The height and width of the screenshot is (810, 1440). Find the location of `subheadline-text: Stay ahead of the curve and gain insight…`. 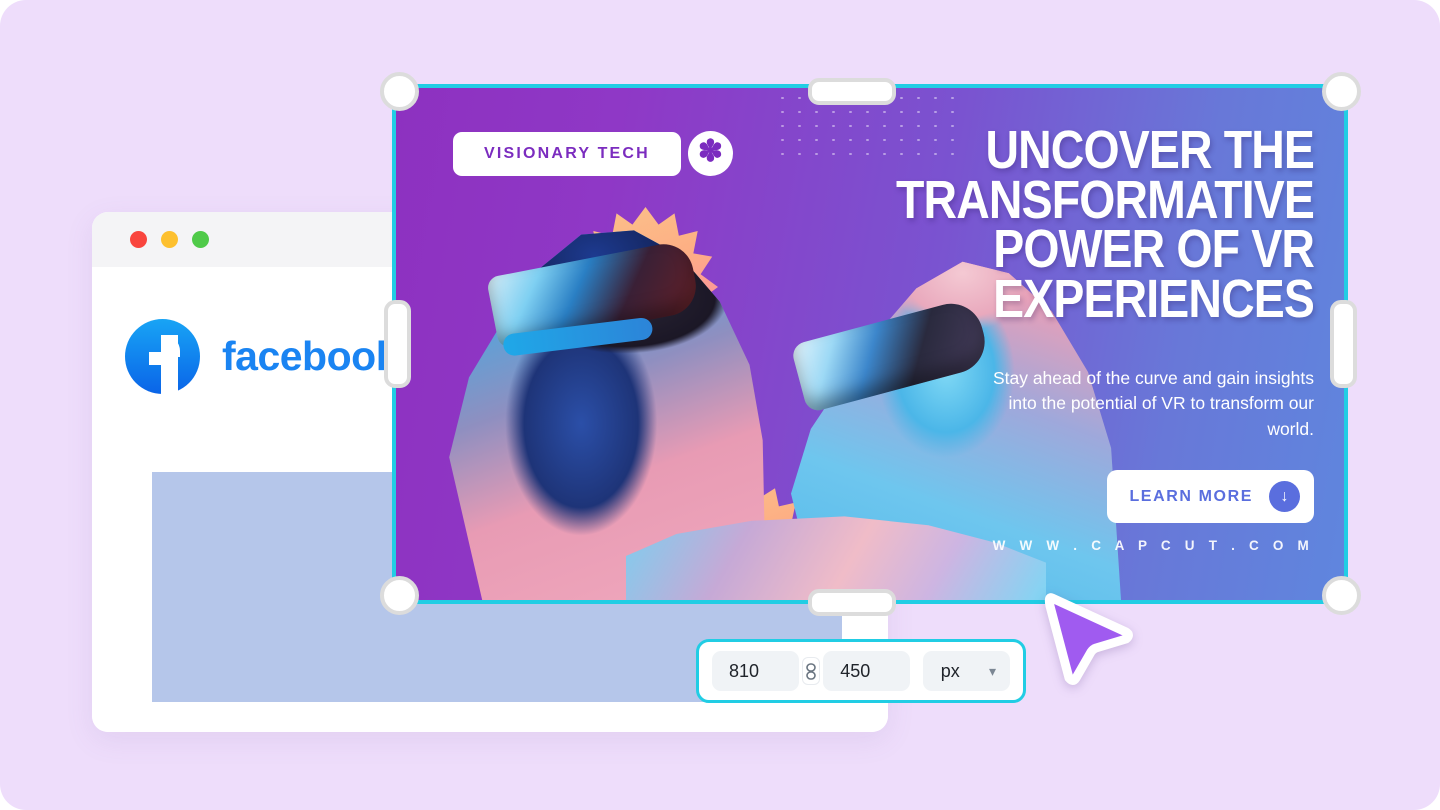

subheadline-text: Stay ahead of the curve and gain insight… is located at coordinates (1153, 403).